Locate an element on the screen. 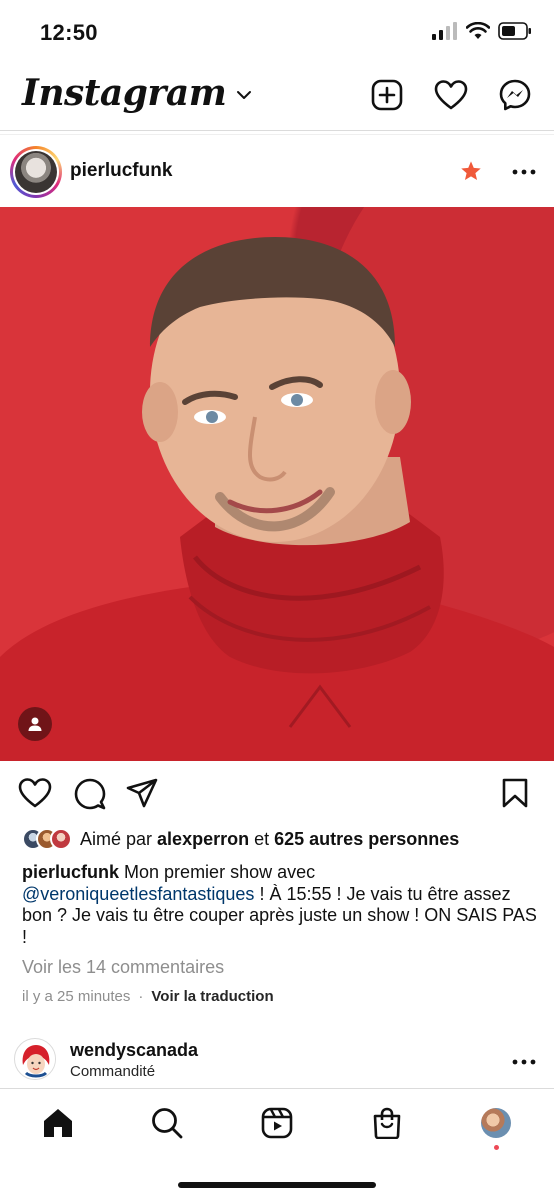 The width and height of the screenshot is (554, 1200). messenger-icon is located at coordinates (515, 95).